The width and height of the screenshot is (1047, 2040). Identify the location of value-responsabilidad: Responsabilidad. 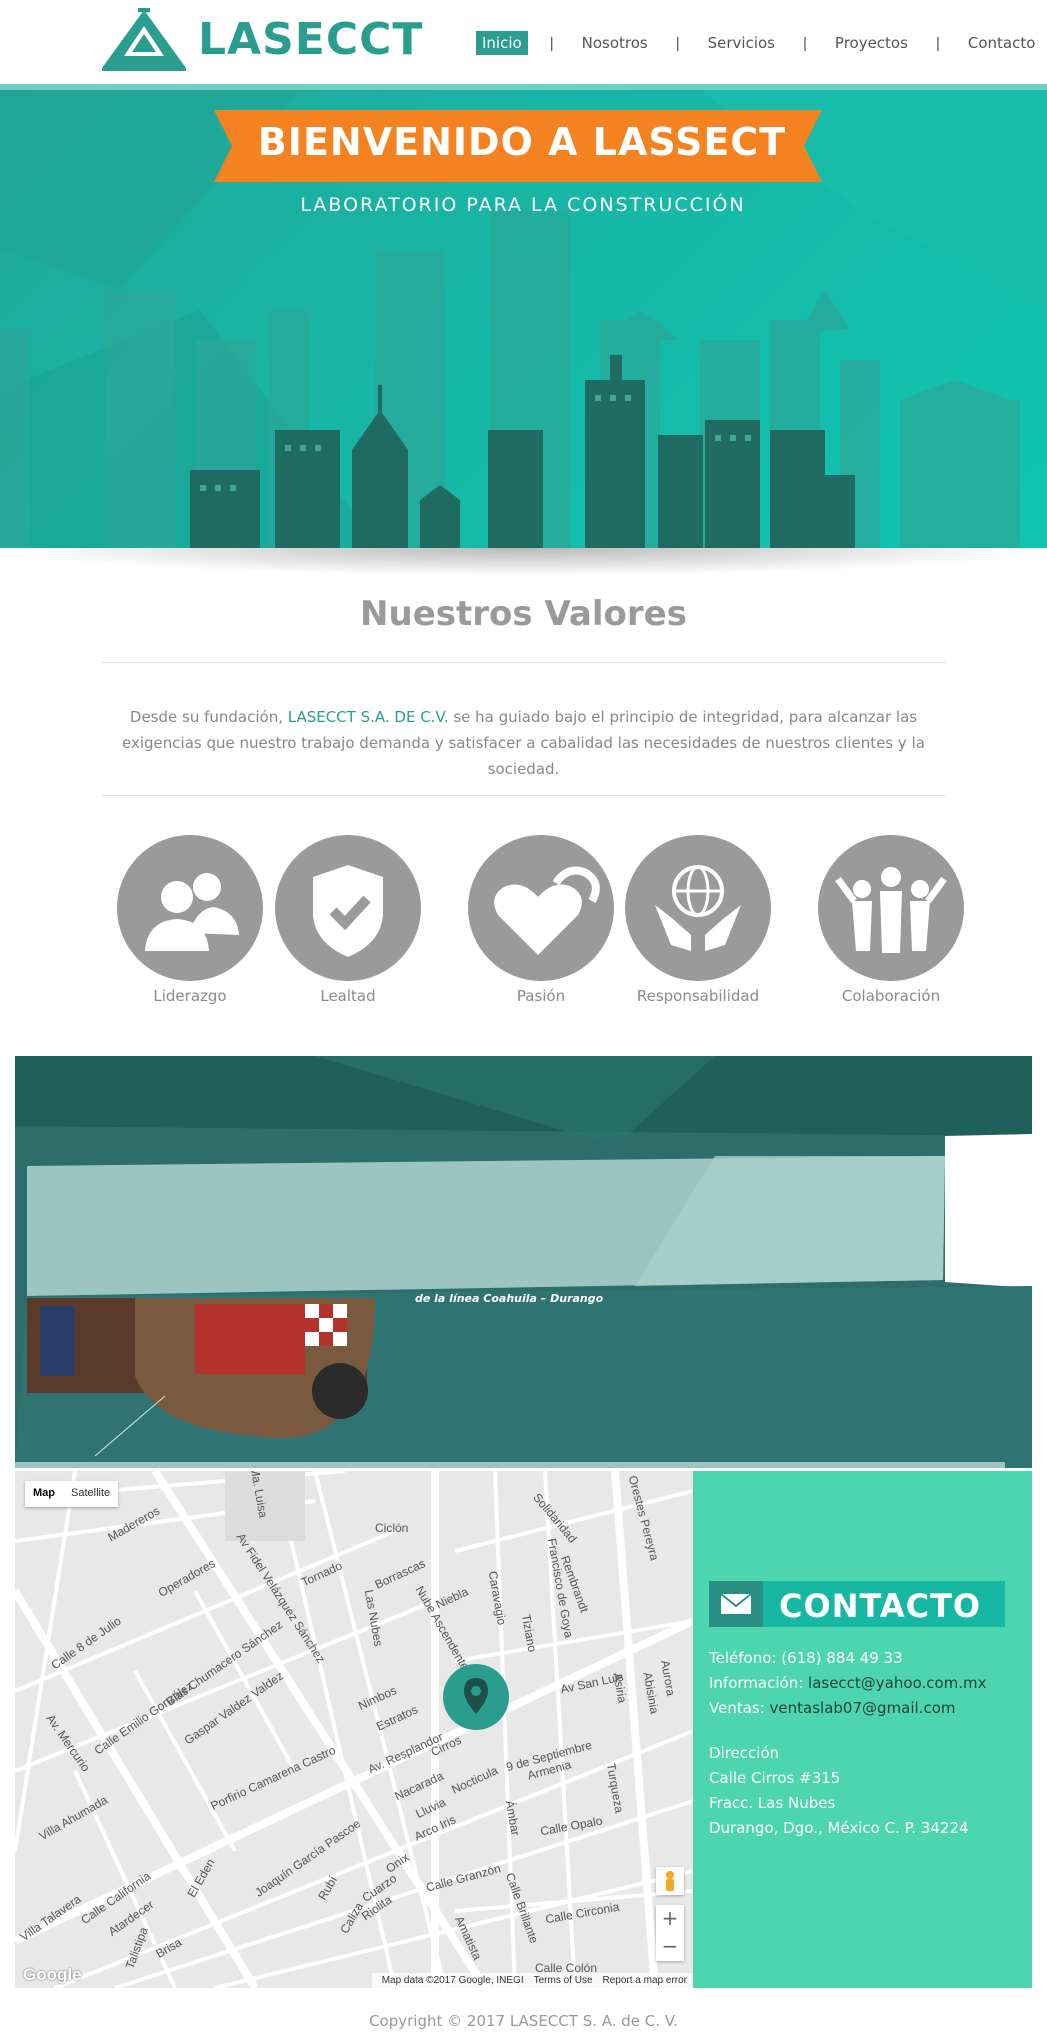
(698, 920).